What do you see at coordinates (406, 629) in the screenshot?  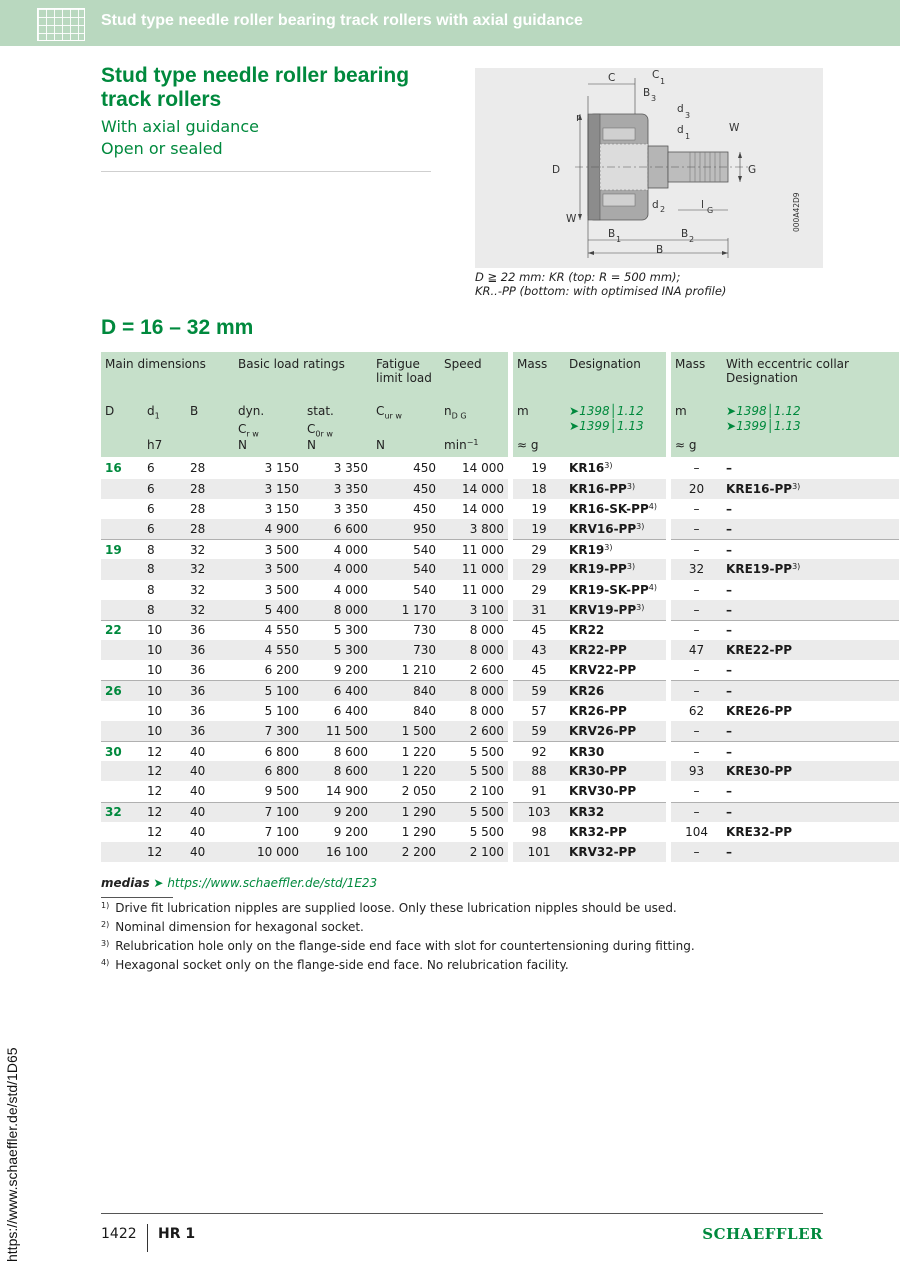 I see `cell-fatigue-load: 730` at bounding box center [406, 629].